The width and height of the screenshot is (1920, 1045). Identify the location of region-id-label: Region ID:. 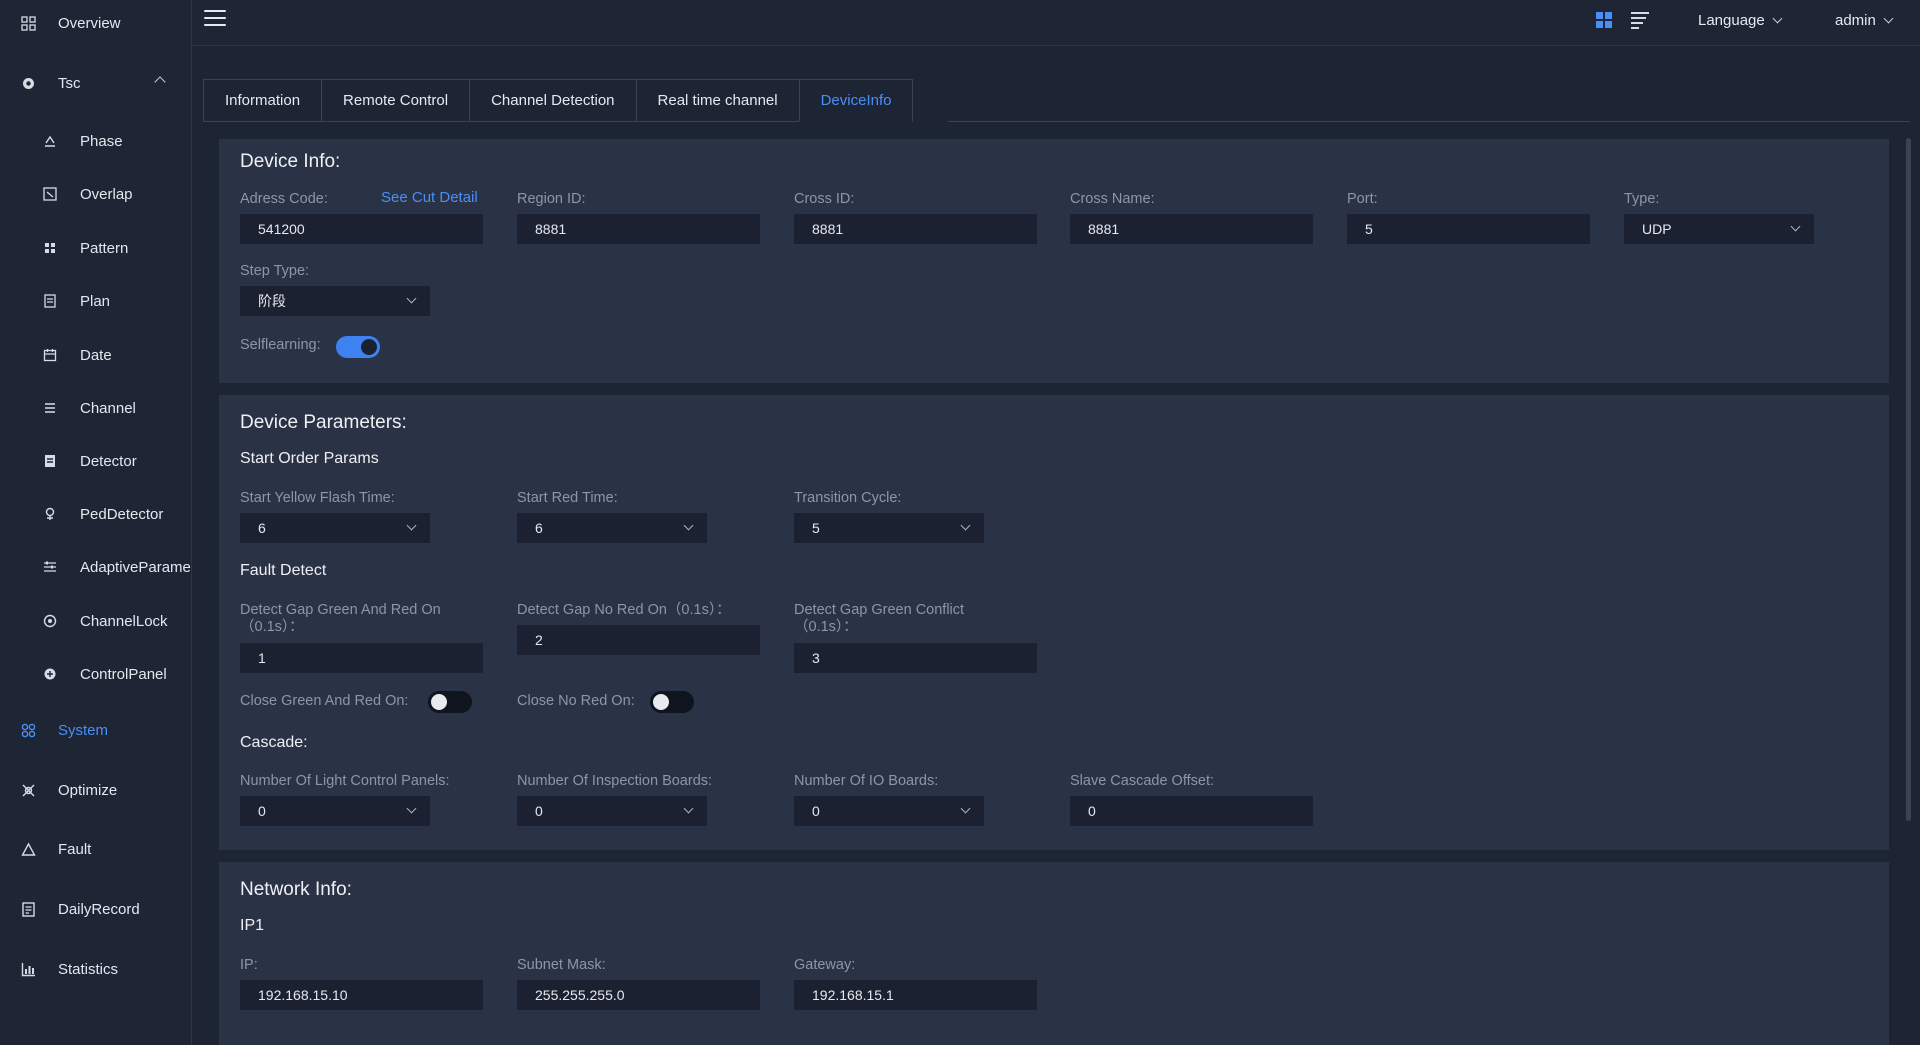
(551, 199).